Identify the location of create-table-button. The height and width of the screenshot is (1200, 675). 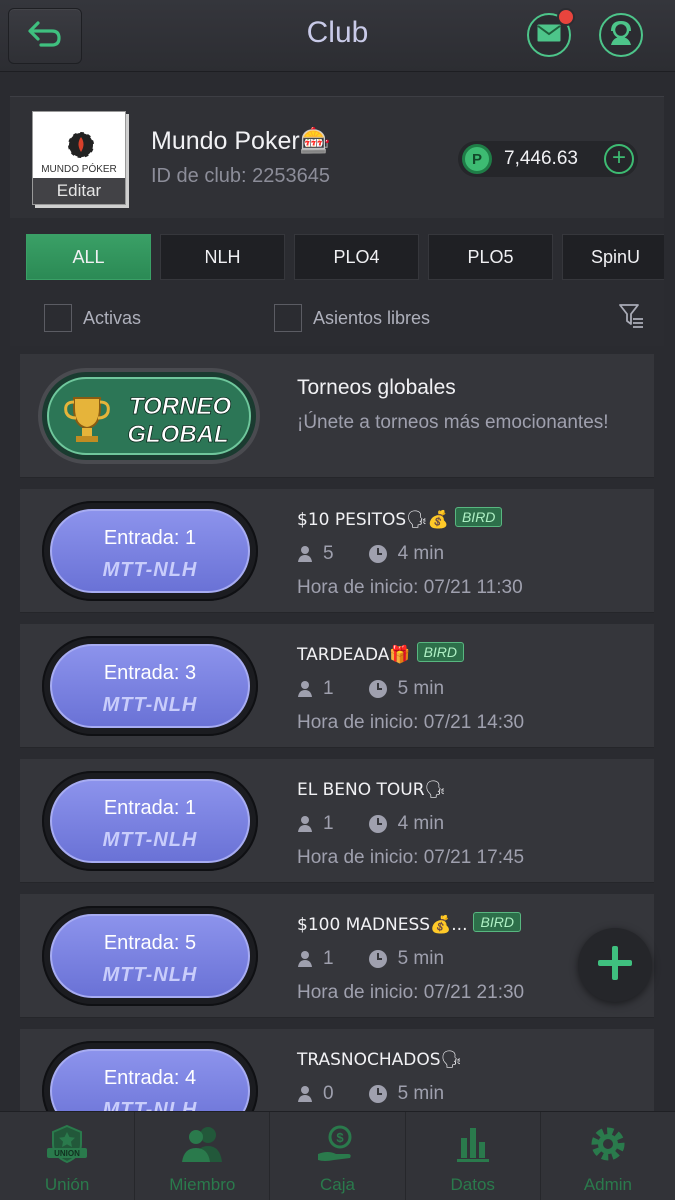
(615, 965).